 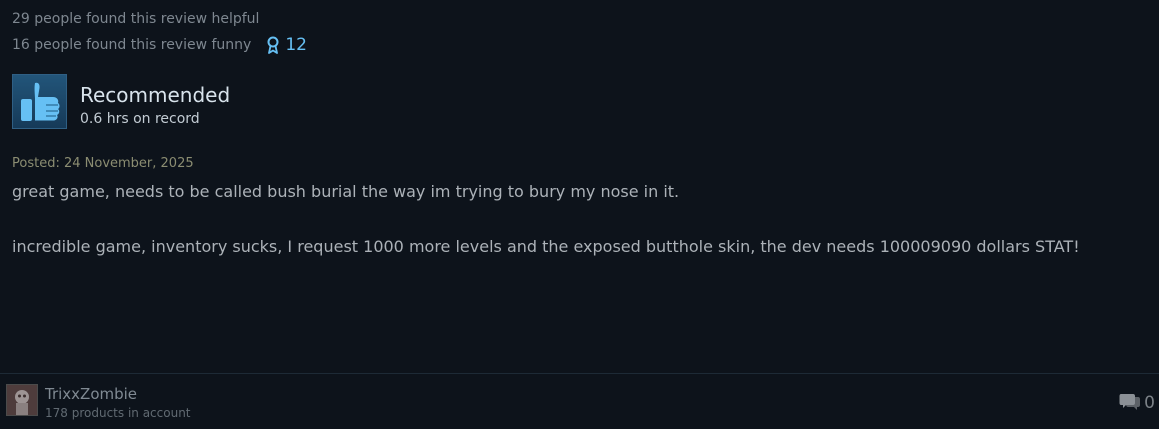 I want to click on author-username: TrixxZombie, so click(x=91, y=394).